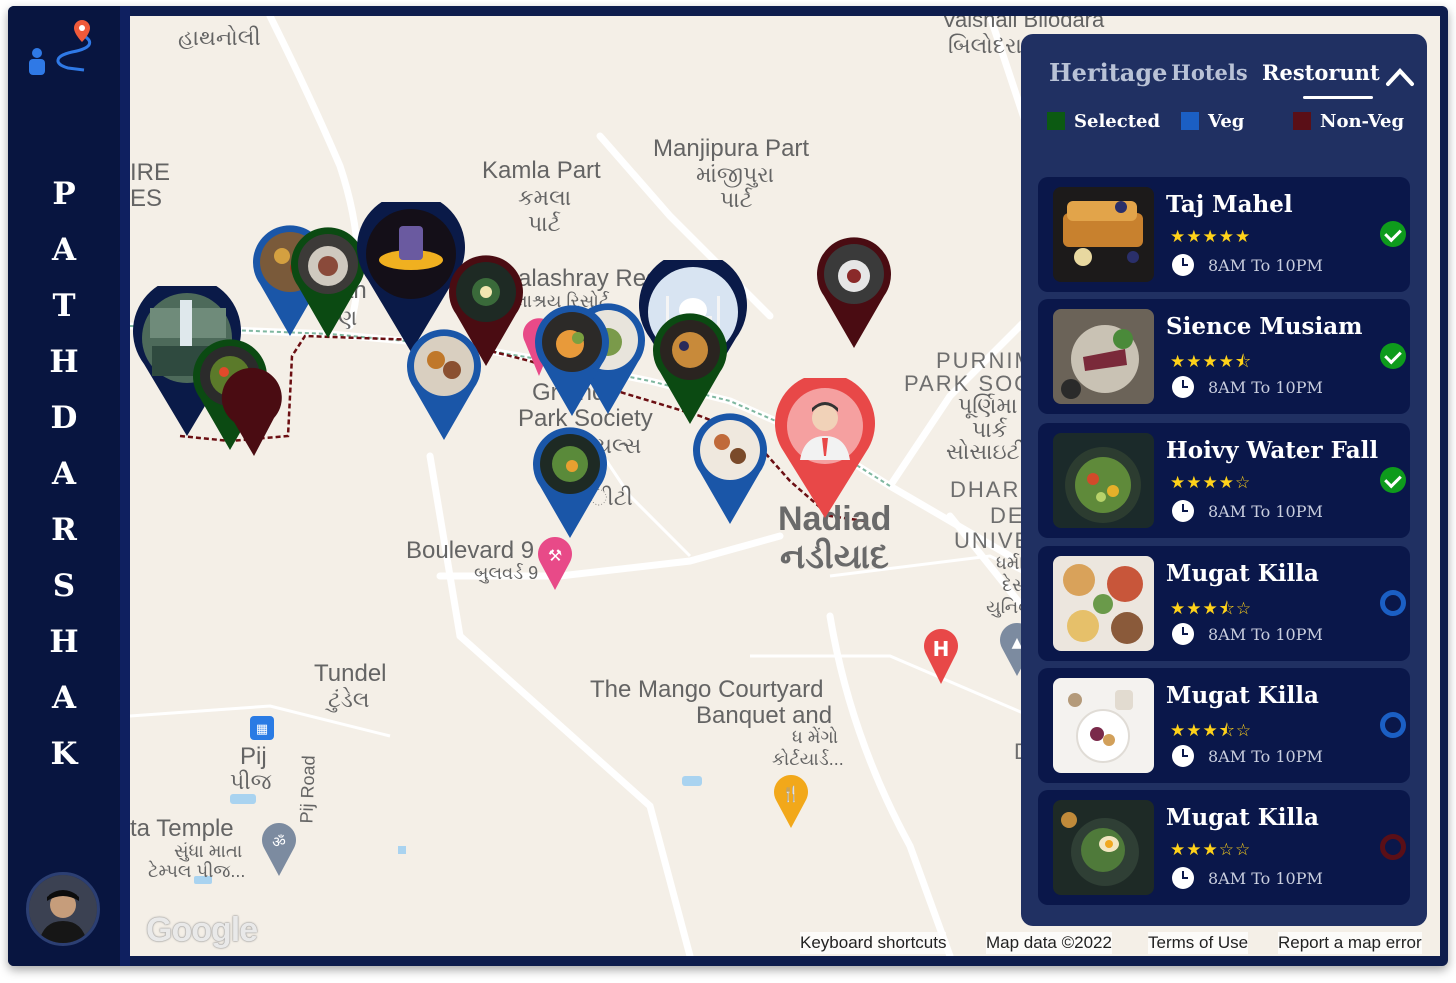 The image size is (1456, 983). I want to click on place-name: Mugat Killa, so click(1242, 573).